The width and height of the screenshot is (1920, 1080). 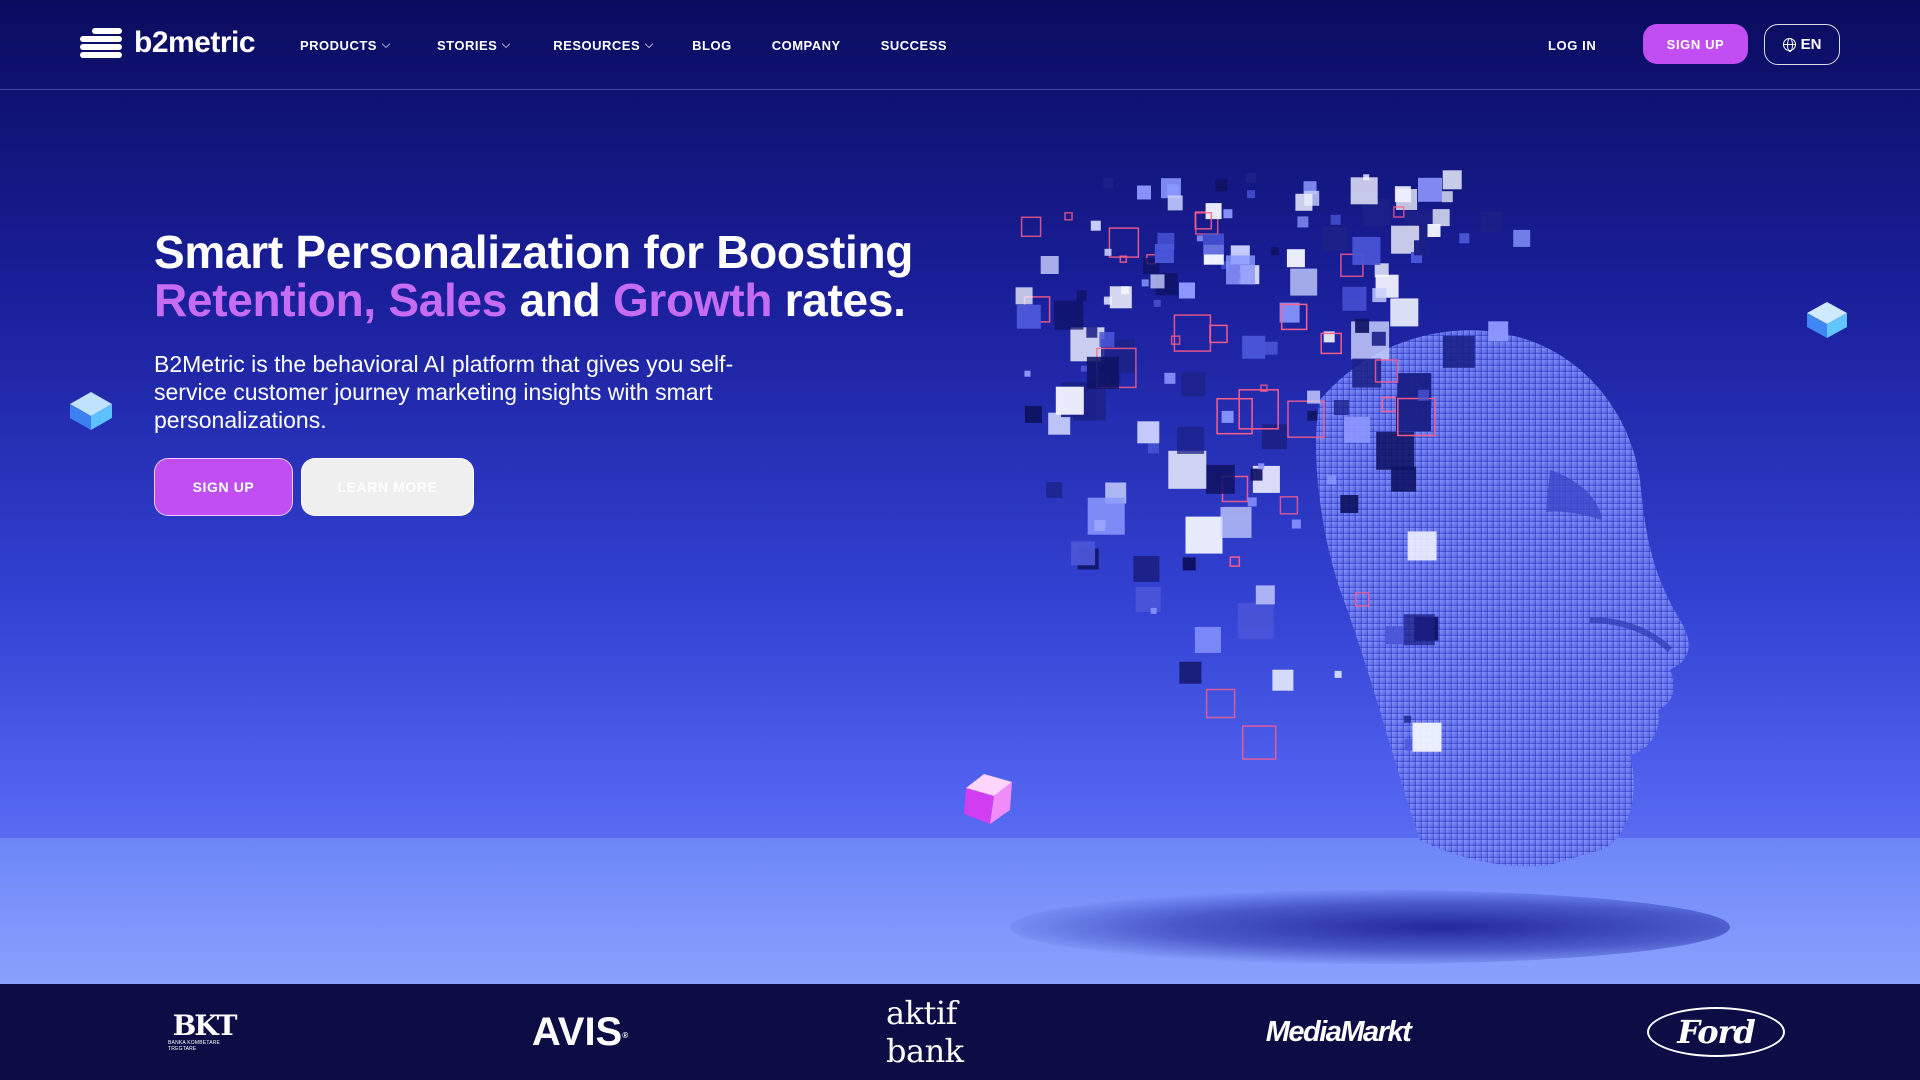 I want to click on avis-registered-mark: ®, so click(x=625, y=1035).